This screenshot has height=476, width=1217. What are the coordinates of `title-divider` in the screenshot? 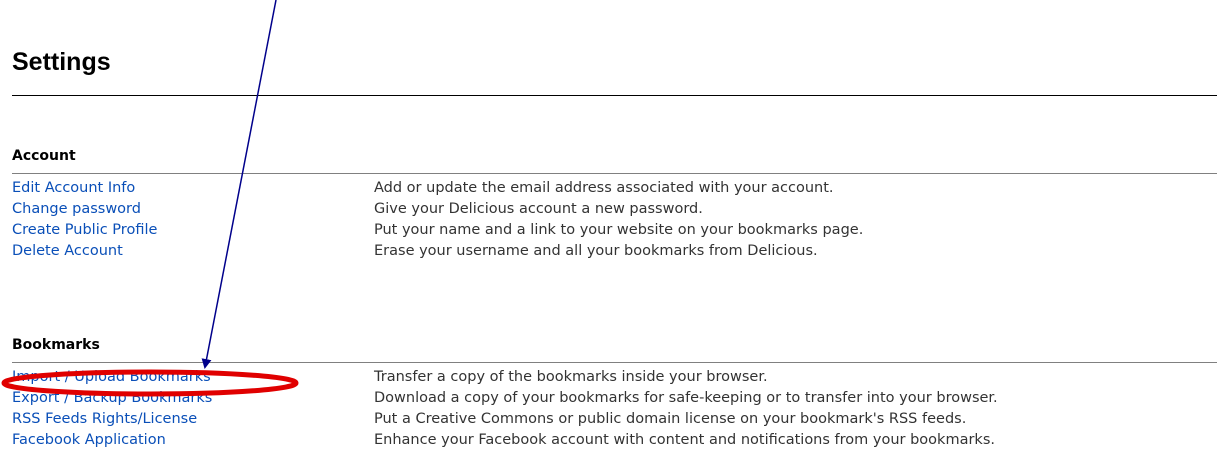 It's located at (614, 95).